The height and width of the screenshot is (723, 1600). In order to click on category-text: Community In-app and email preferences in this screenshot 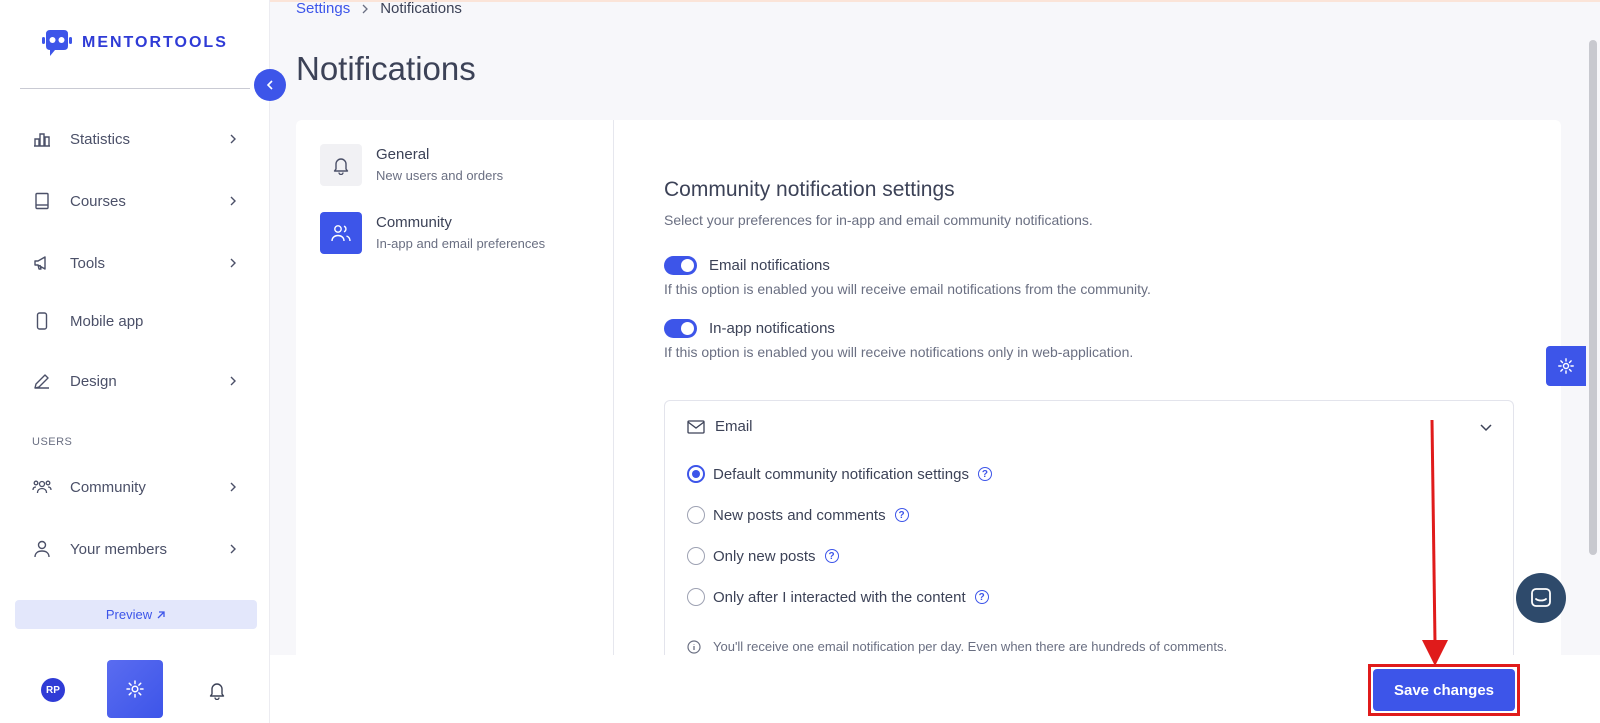, I will do `click(460, 233)`.